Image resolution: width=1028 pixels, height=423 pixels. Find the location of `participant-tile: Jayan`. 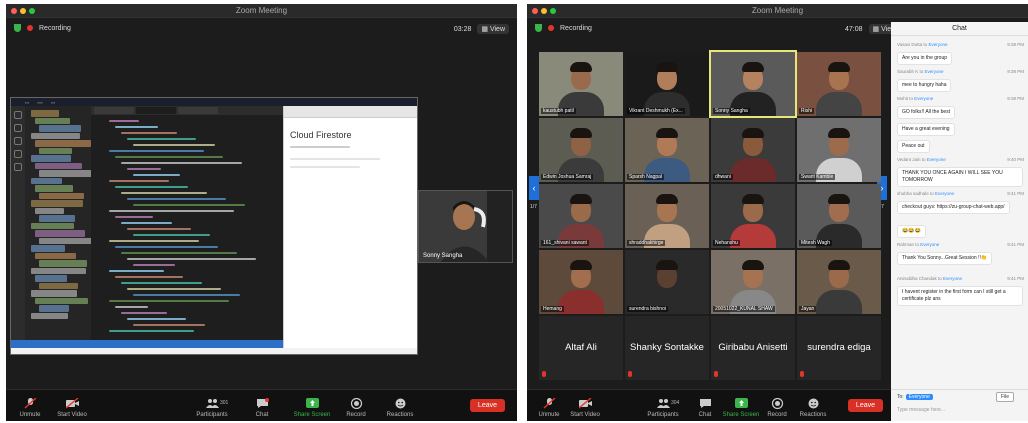

participant-tile: Jayan is located at coordinates (839, 282).